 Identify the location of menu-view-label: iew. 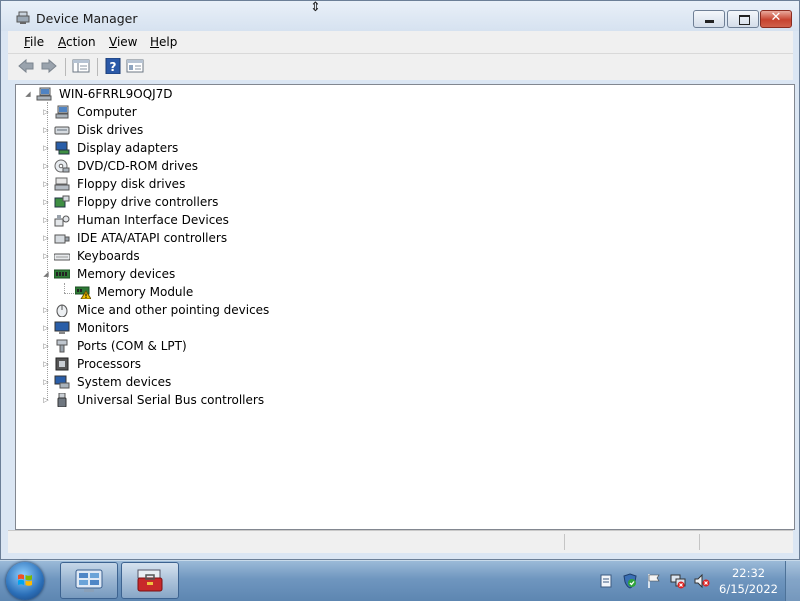
(127, 42).